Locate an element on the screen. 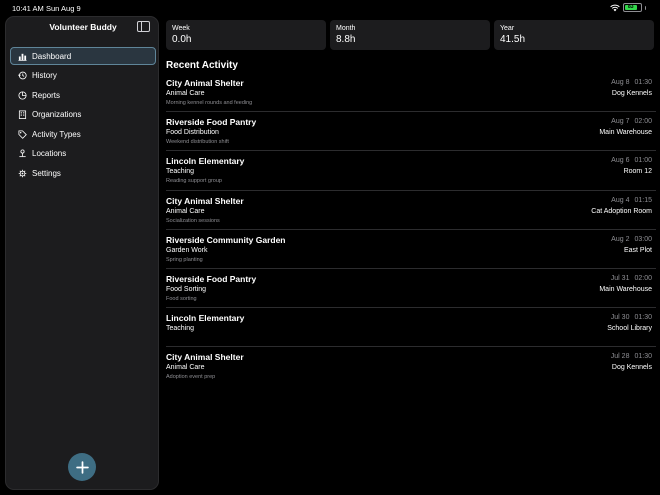 This screenshot has width=660, height=495. stat-card-month: Month 8.8h is located at coordinates (410, 35).